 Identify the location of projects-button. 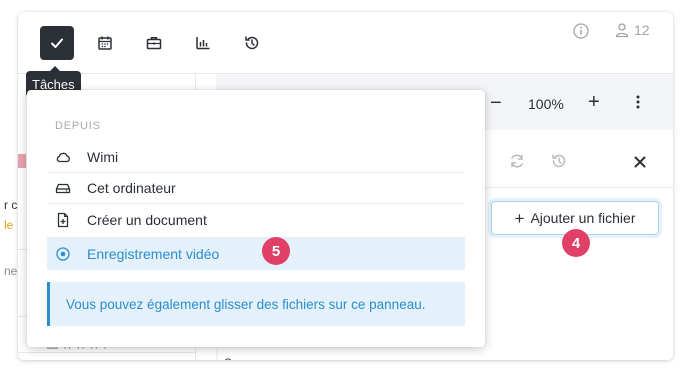
(154, 43).